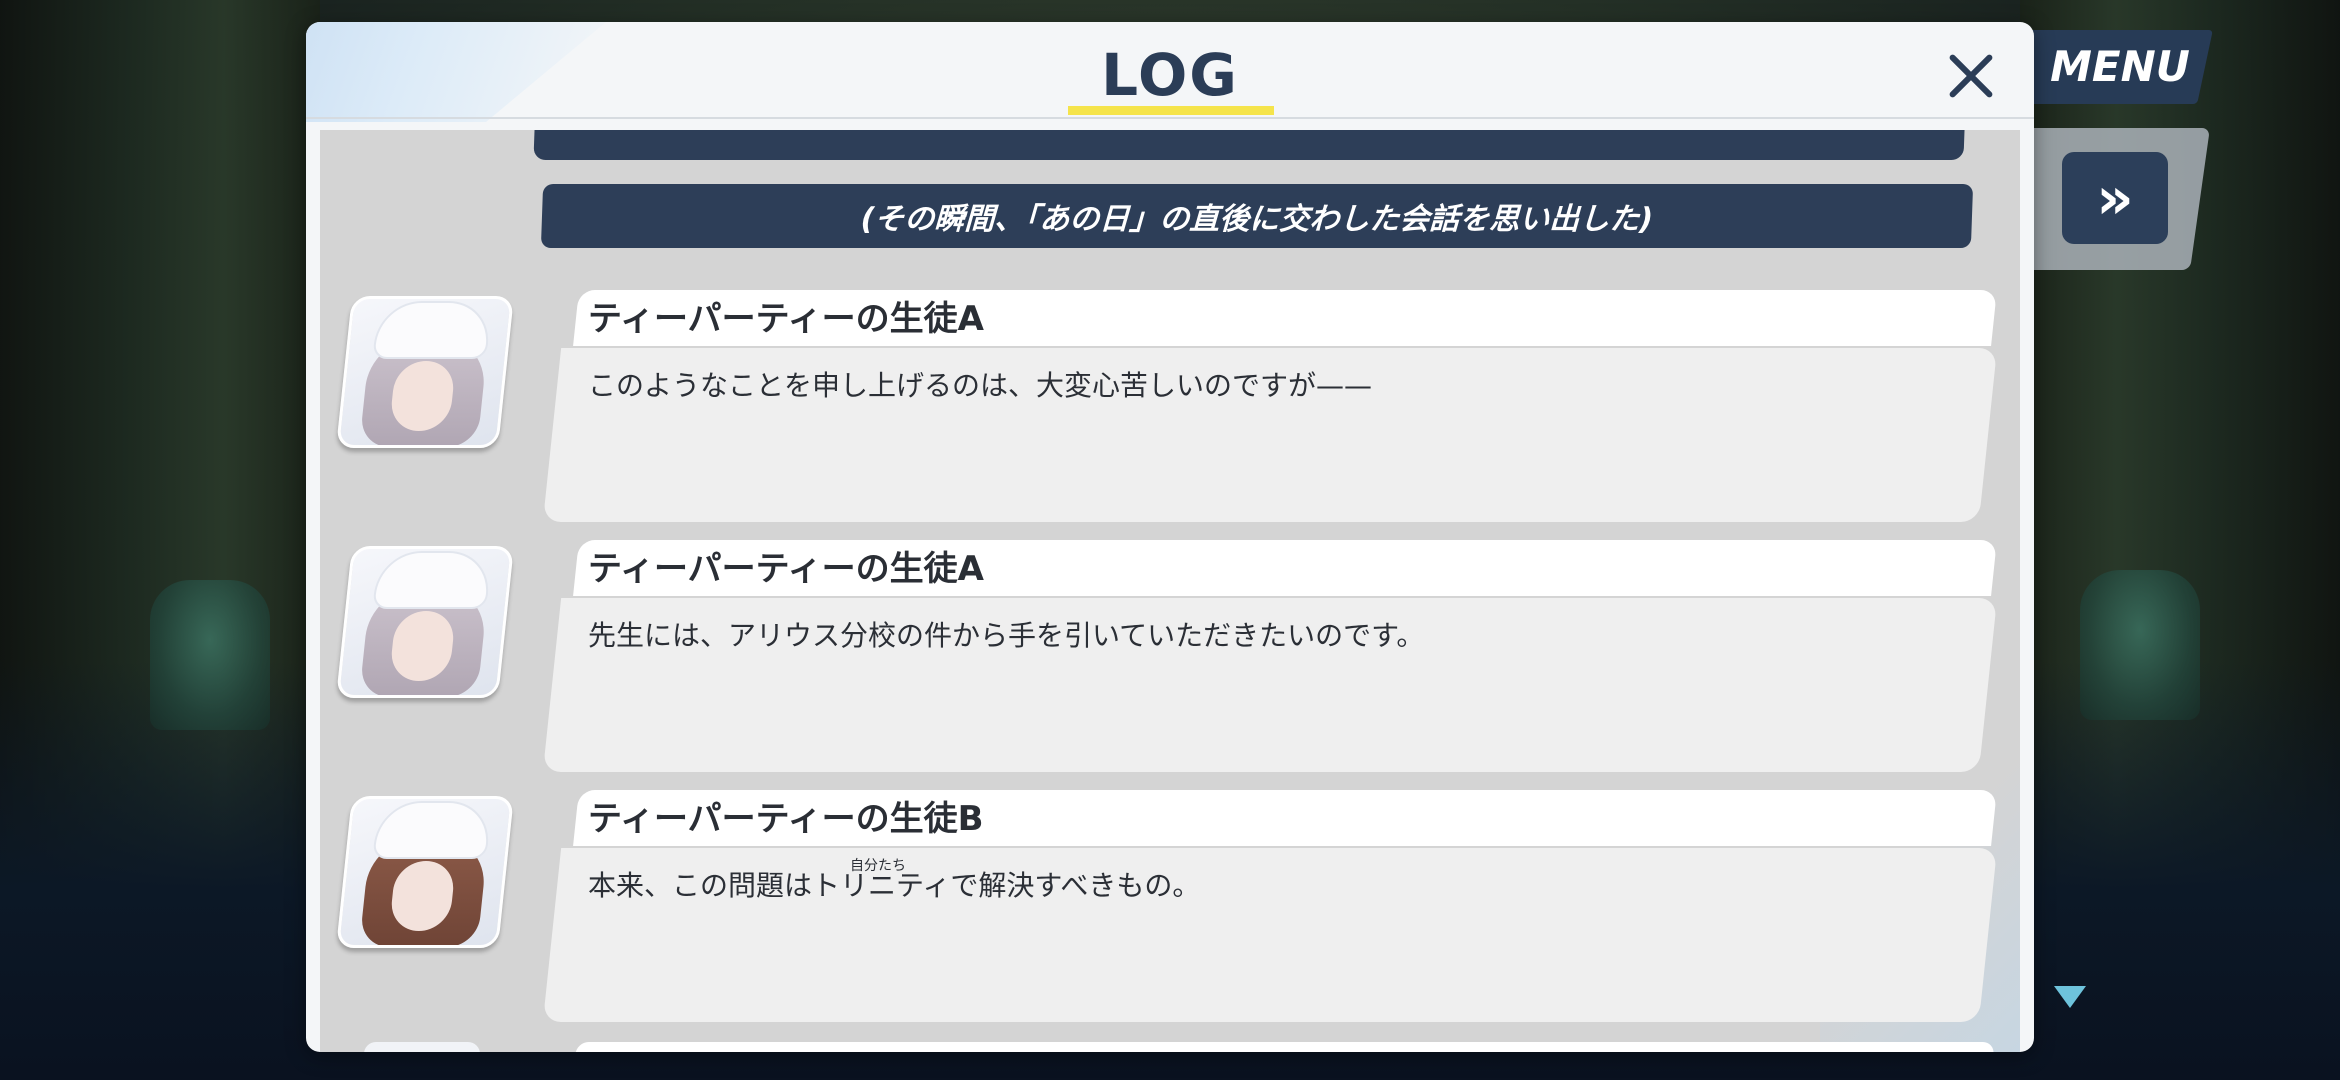  Describe the element at coordinates (894, 885) in the screenshot. I see `dialogue-text: 本来、この問題はトリニティで解決すべきもの。` at that location.